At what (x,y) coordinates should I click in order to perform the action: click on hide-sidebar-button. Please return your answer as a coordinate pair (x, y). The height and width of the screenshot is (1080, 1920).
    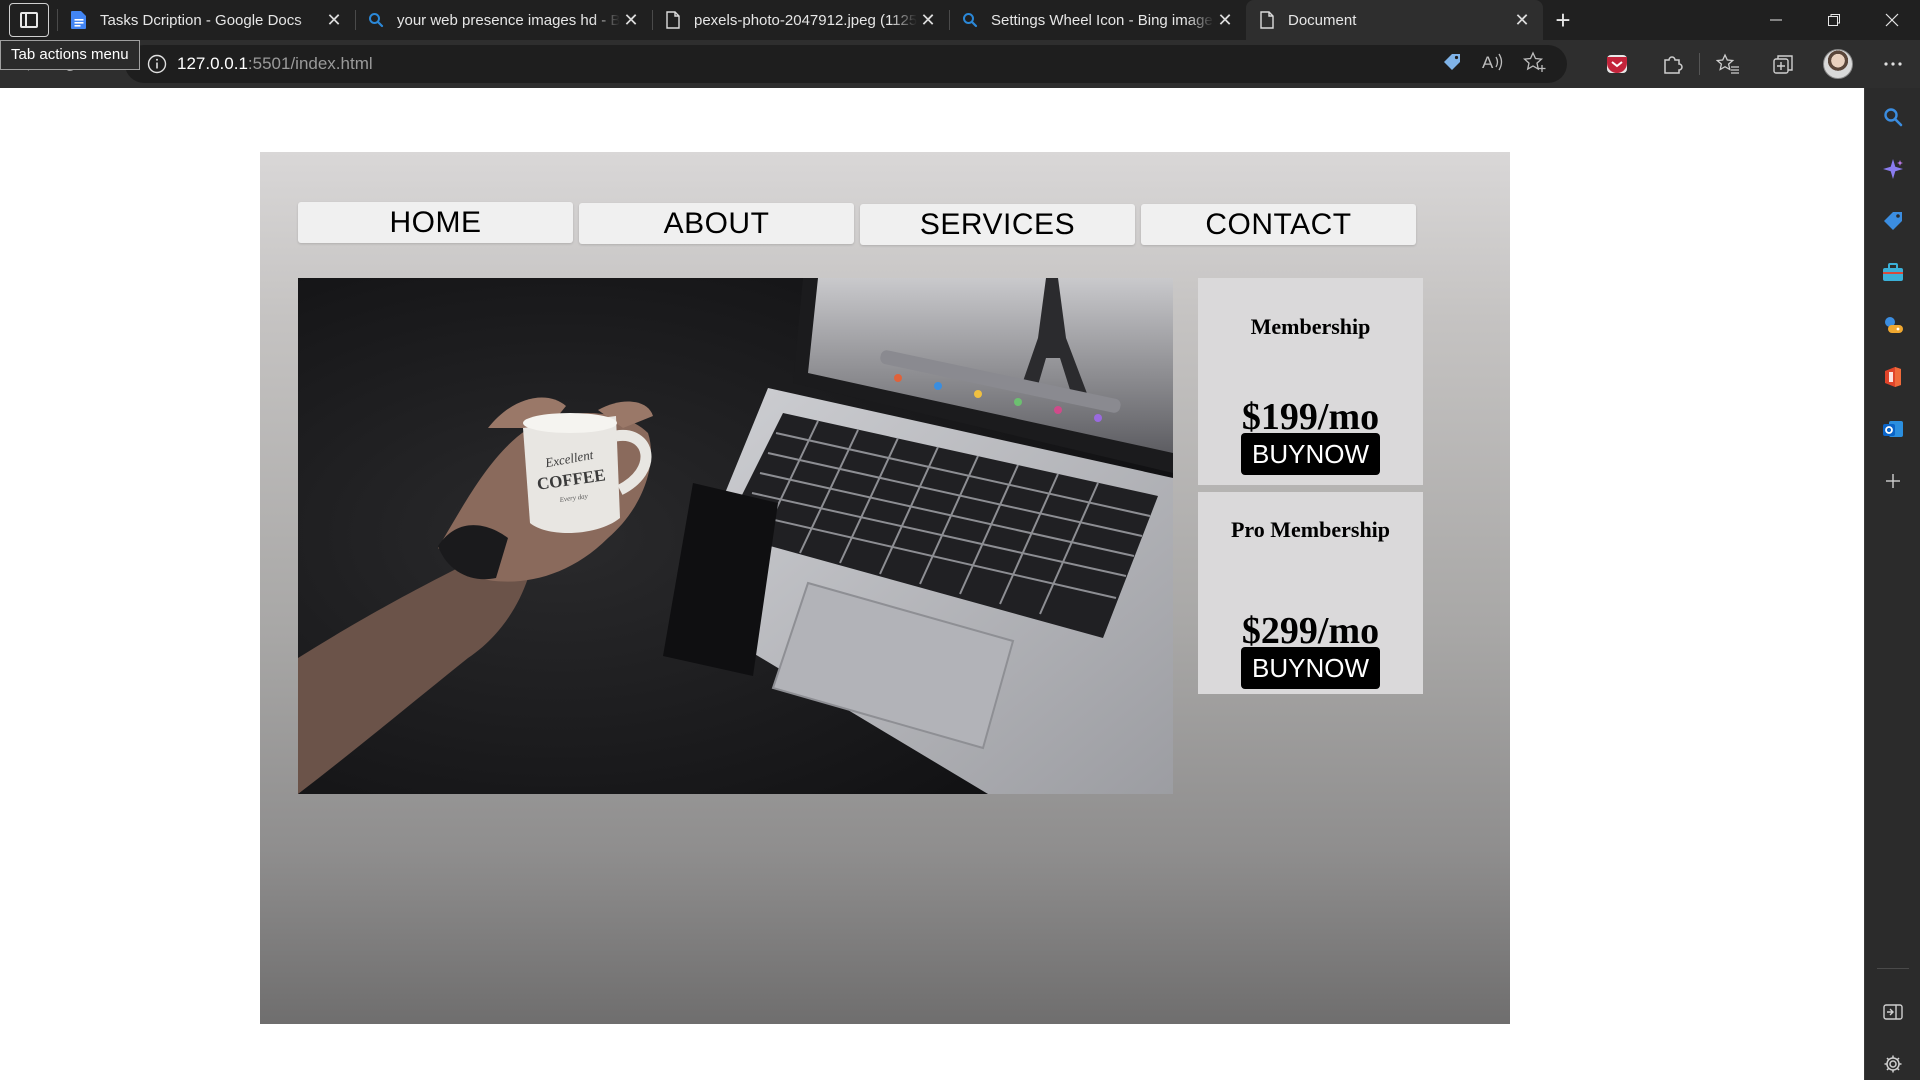
    Looking at the image, I should click on (1892, 1012).